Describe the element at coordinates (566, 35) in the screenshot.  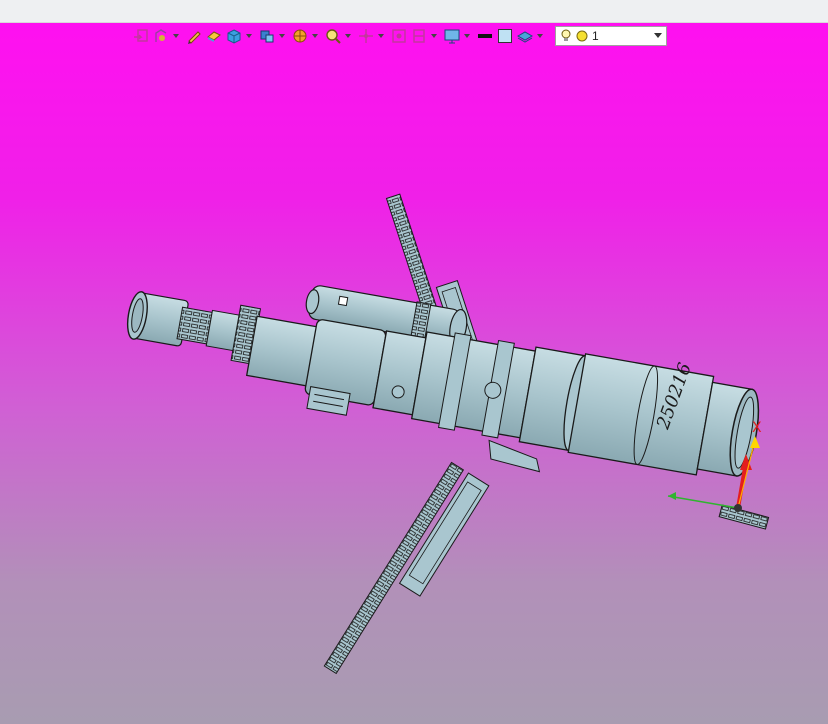
I see `lightbulb-icon` at that location.